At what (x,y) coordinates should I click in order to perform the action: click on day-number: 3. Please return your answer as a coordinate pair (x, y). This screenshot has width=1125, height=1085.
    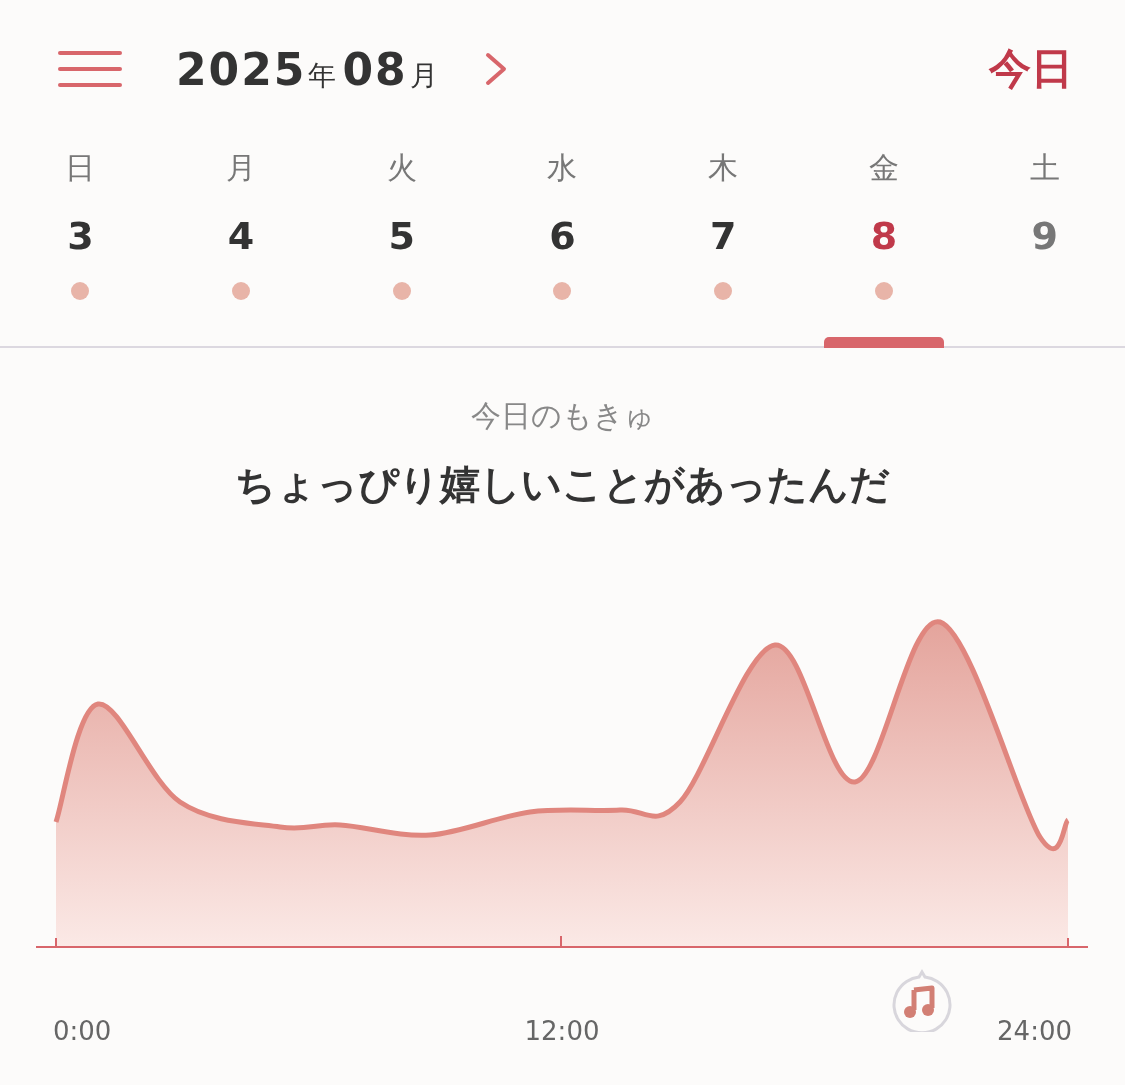
    Looking at the image, I should click on (80, 237).